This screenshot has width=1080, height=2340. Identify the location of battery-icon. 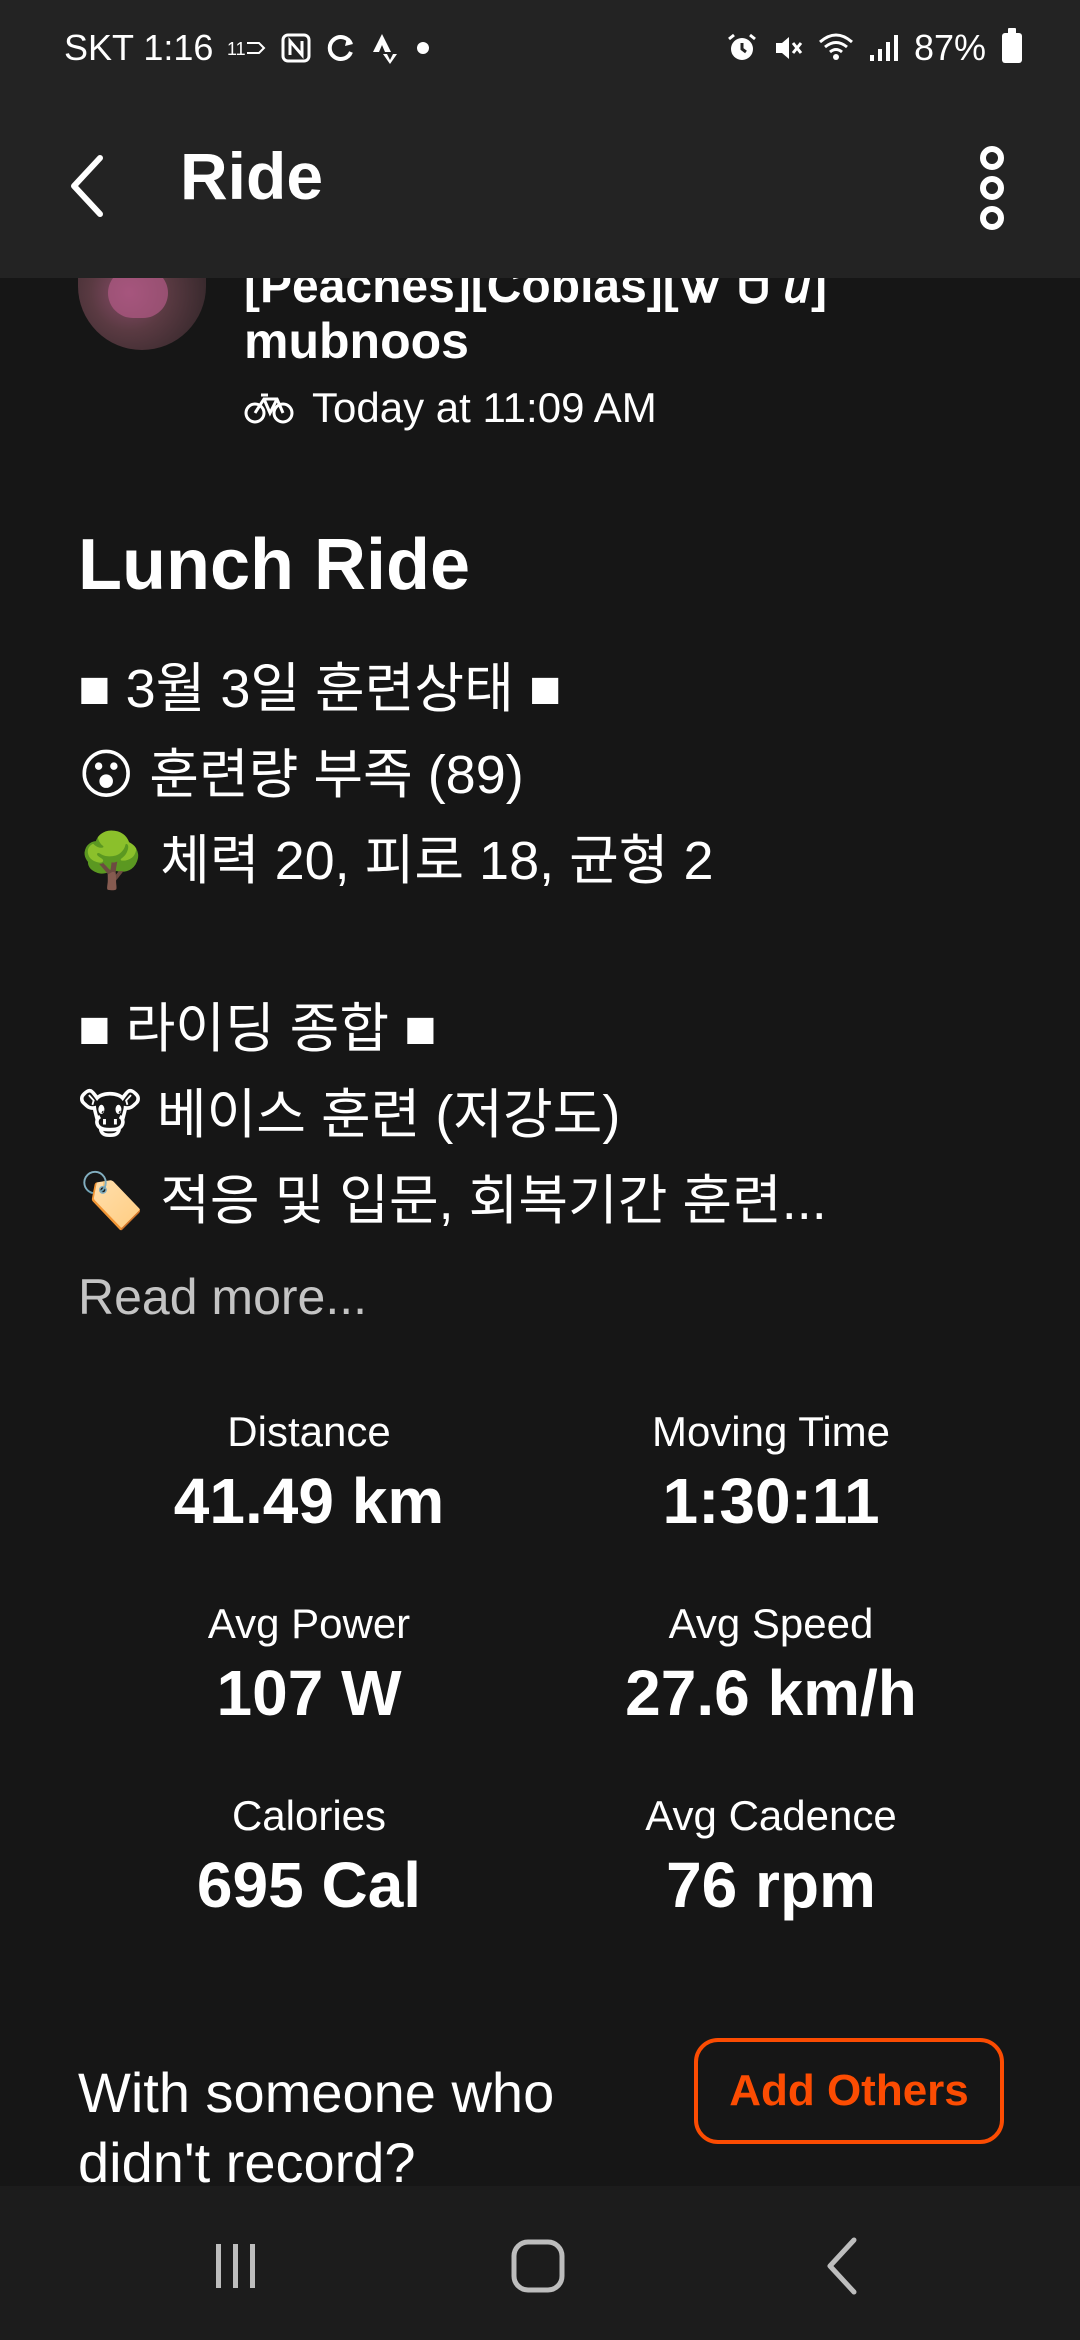
(1012, 45).